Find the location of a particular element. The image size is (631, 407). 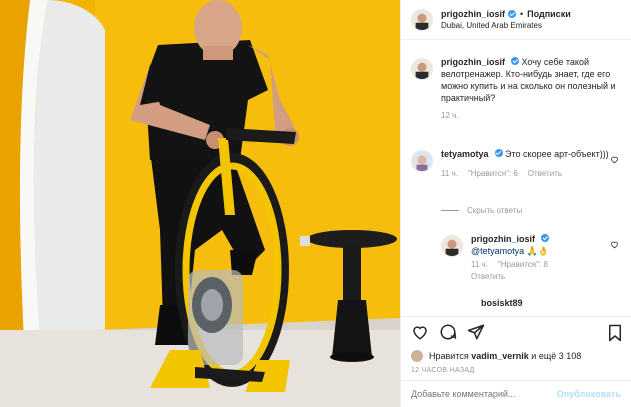

author-avatar is located at coordinates (422, 19).